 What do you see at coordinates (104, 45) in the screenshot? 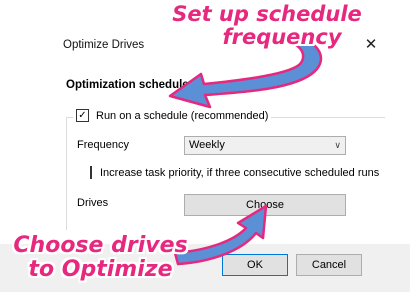
I see `window-title: Optimize Drives` at bounding box center [104, 45].